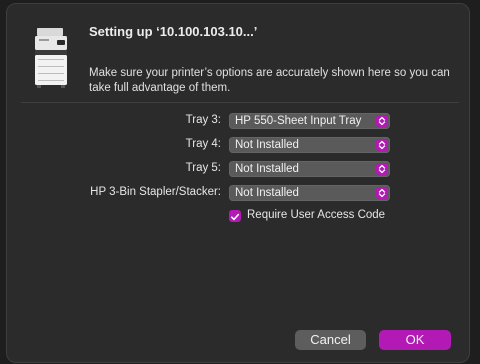  Describe the element at coordinates (309, 145) in the screenshot. I see `tray4-popup: Not Installed` at that location.